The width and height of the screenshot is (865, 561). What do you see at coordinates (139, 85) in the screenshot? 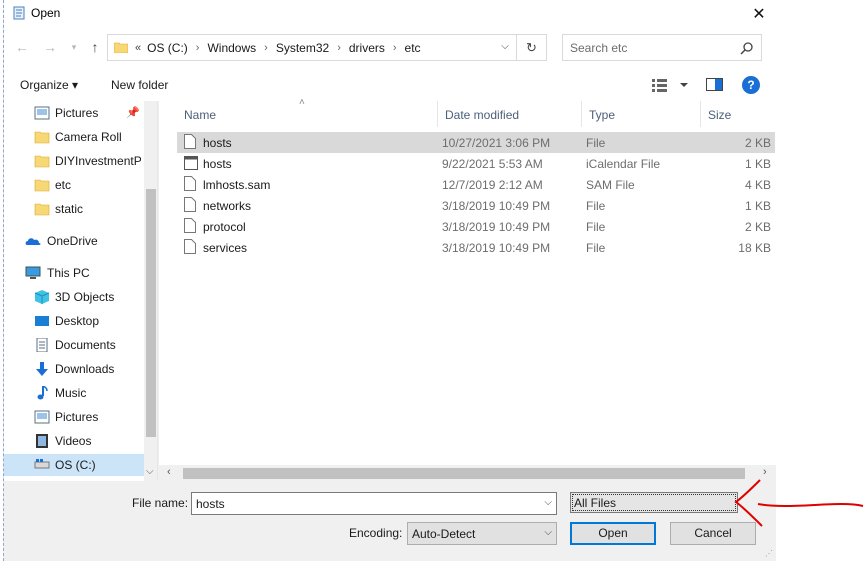
I see `new-folder-button: New folder` at bounding box center [139, 85].